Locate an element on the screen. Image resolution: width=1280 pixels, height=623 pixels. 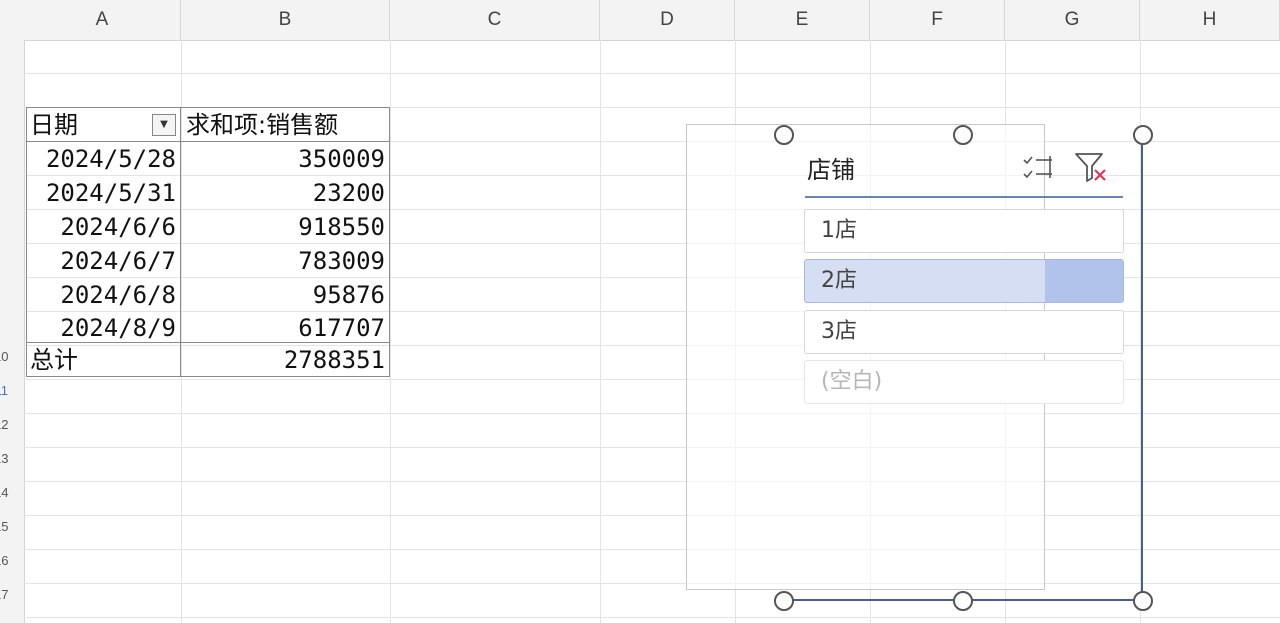
column-header-g: G is located at coordinates (1072, 20).